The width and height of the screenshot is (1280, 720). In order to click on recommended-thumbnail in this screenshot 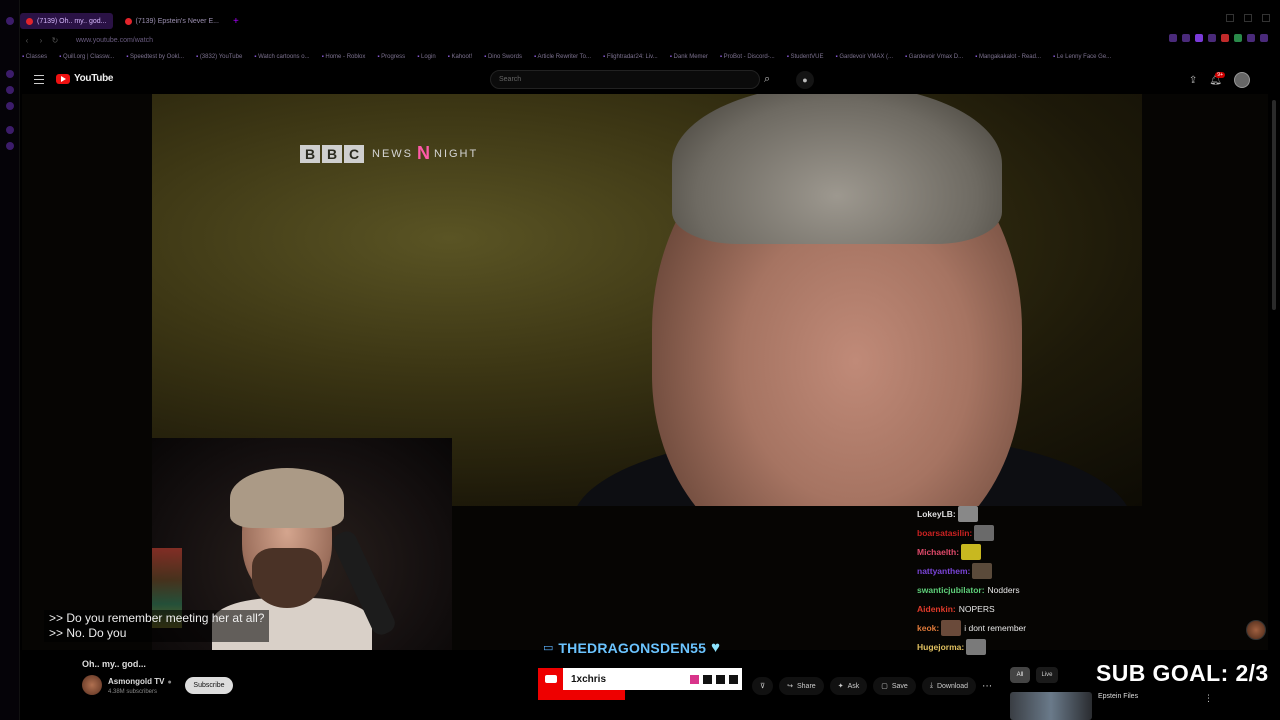, I will do `click(1051, 706)`.